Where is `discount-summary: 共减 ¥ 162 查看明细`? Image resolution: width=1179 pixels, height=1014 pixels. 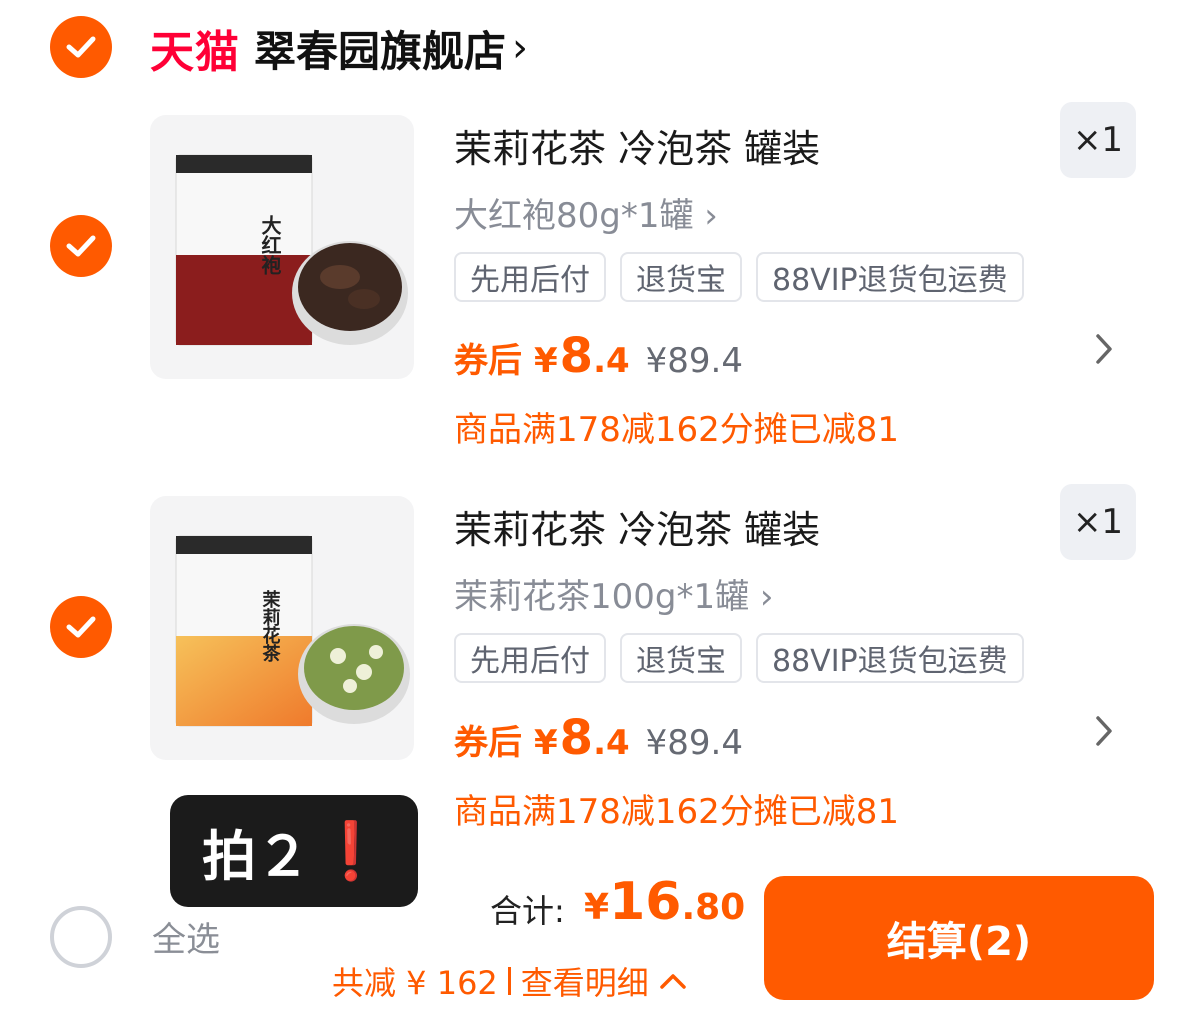 discount-summary: 共减 ¥ 162 查看明细 is located at coordinates (509, 981).